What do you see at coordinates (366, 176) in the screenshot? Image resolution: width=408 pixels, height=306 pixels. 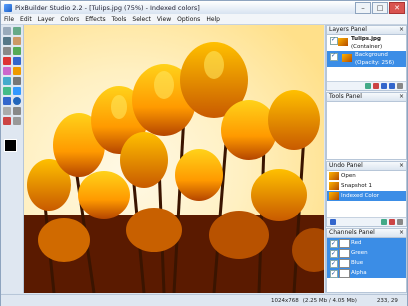 I see `undo-item: Open` at bounding box center [366, 176].